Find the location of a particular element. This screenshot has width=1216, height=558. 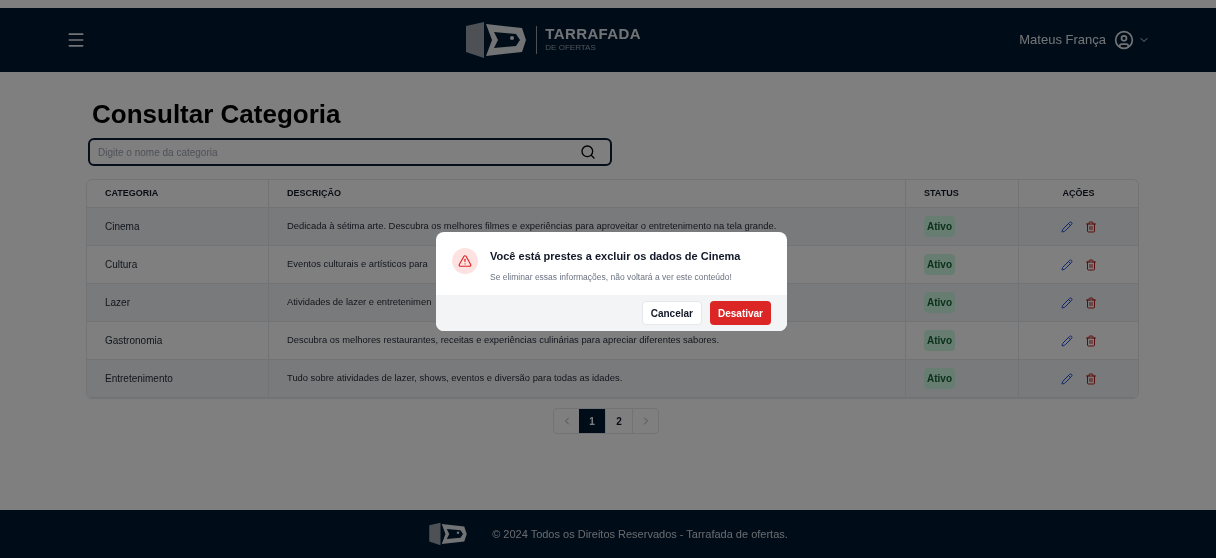

column-header: STATUS is located at coordinates (941, 193).